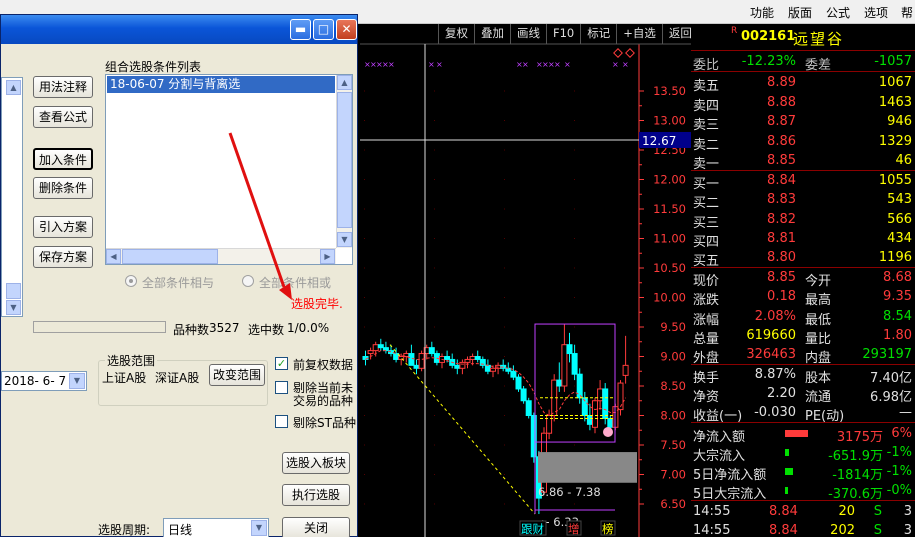  I want to click on add-condition-button: 加入条件, so click(63, 159).